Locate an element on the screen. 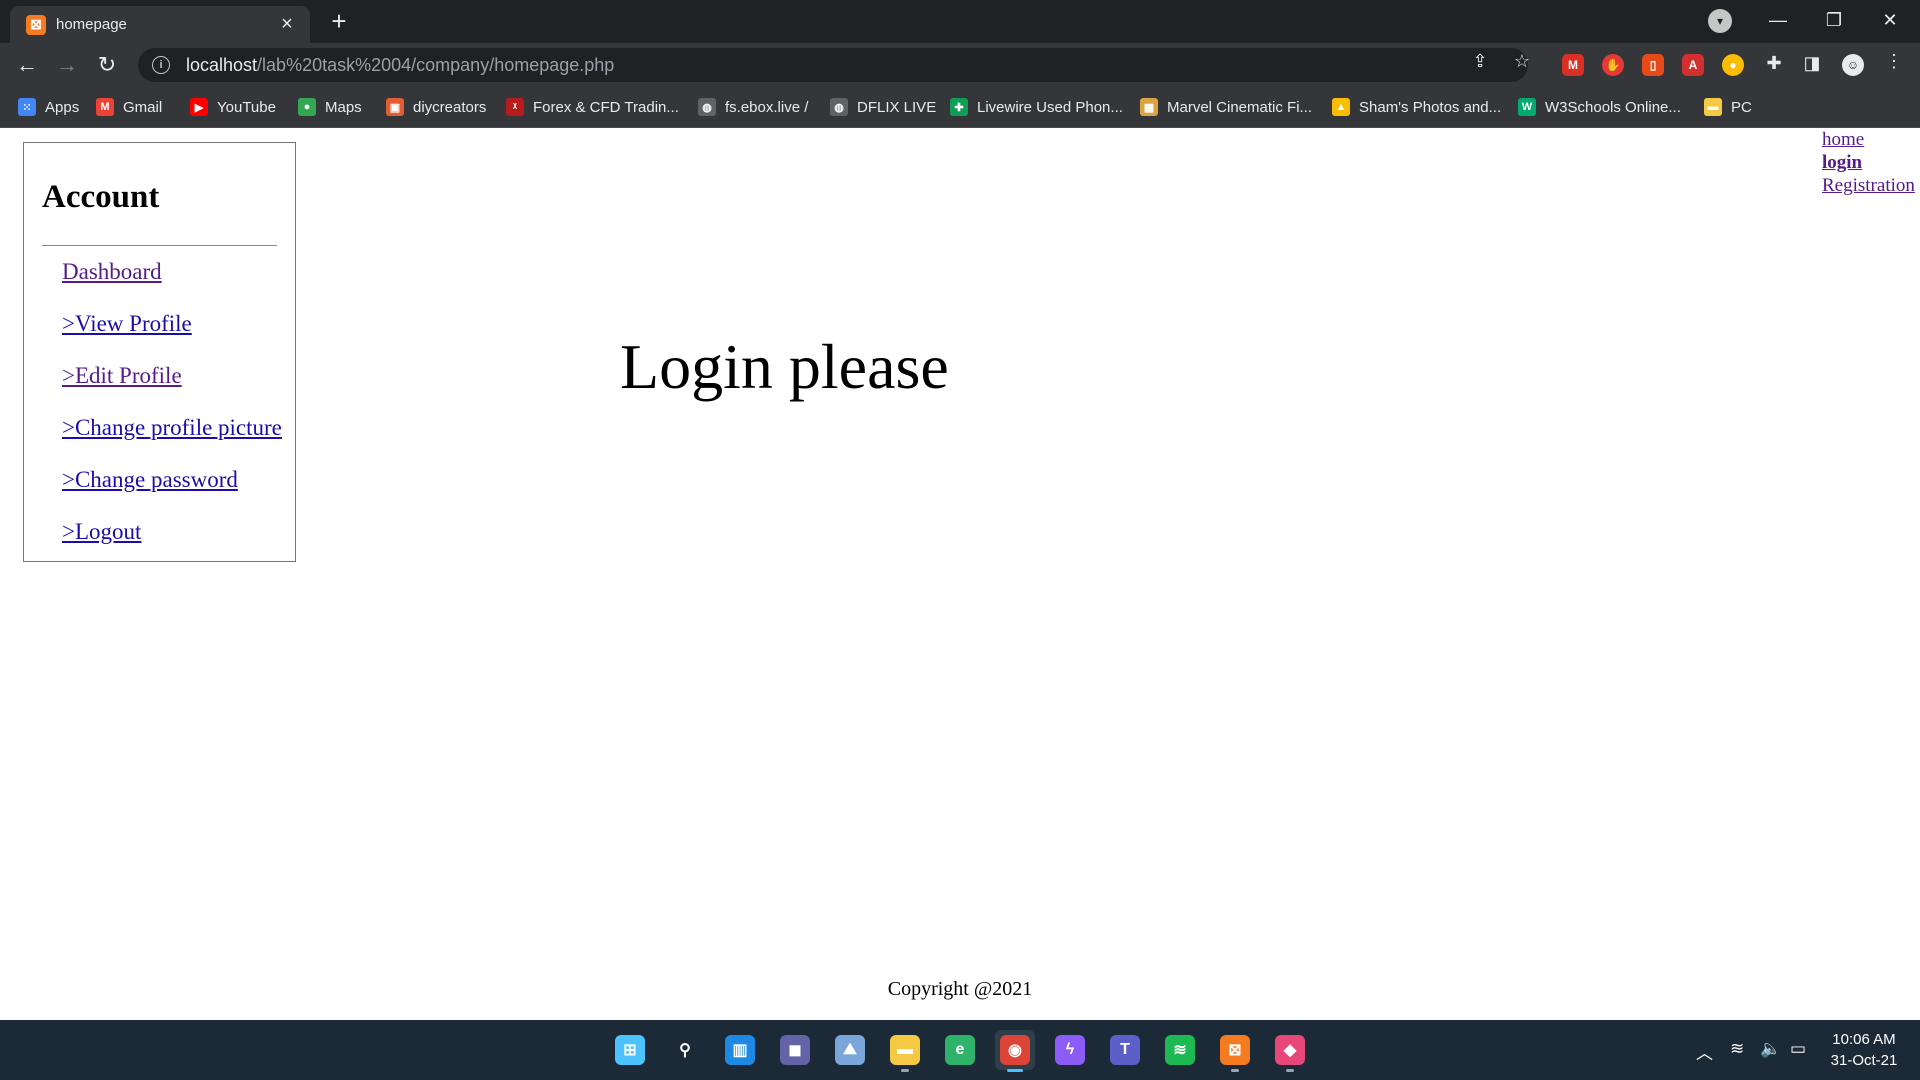  sidebar-divider is located at coordinates (159, 245).